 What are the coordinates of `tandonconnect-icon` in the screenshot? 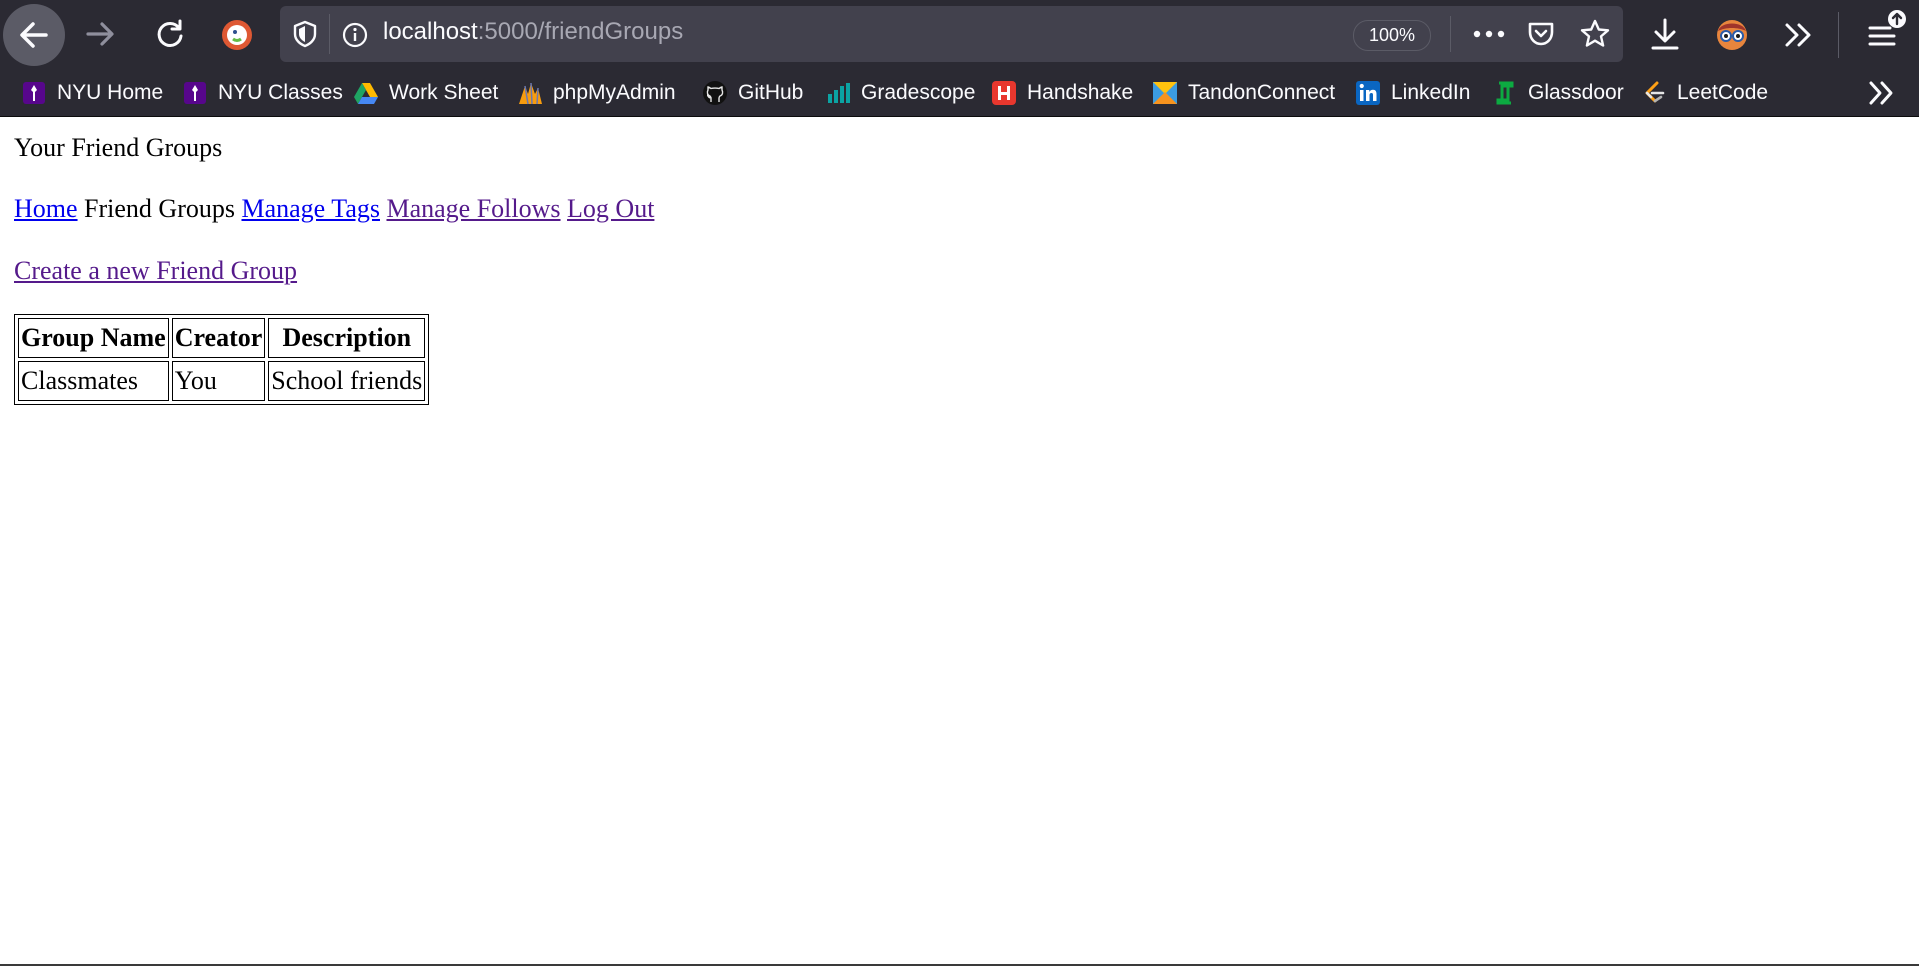 It's located at (1165, 93).